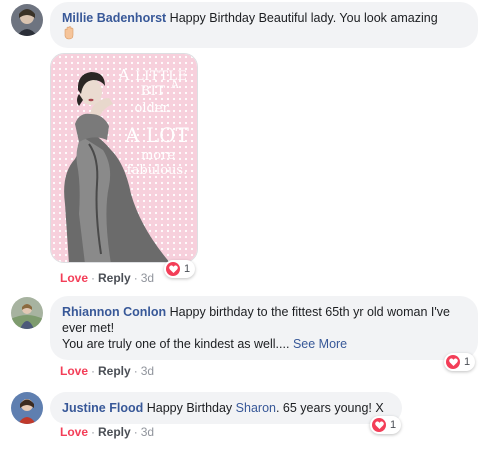 The image size is (480, 452). Describe the element at coordinates (157, 170) in the screenshot. I see `card-text-fabulous: fabulous.` at that location.